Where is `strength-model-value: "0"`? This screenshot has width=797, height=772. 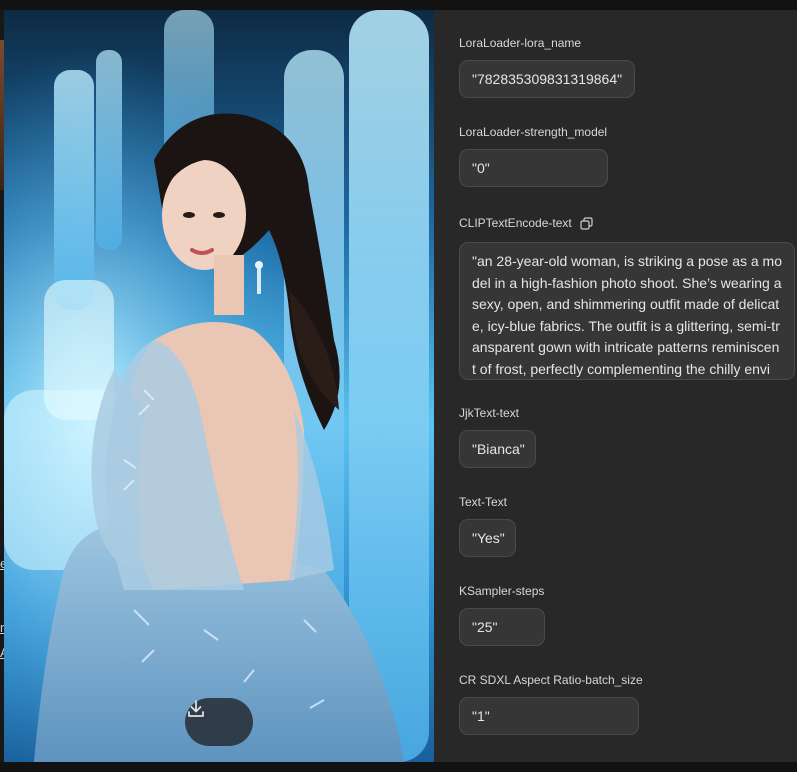 strength-model-value: "0" is located at coordinates (533, 168).